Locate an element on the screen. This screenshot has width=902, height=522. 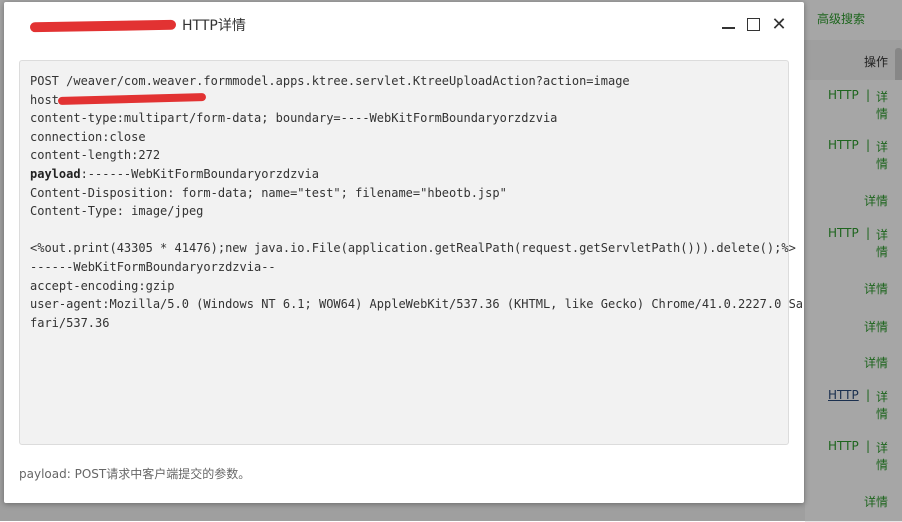
code-line: accept-encoding:gzip is located at coordinates (102, 286).